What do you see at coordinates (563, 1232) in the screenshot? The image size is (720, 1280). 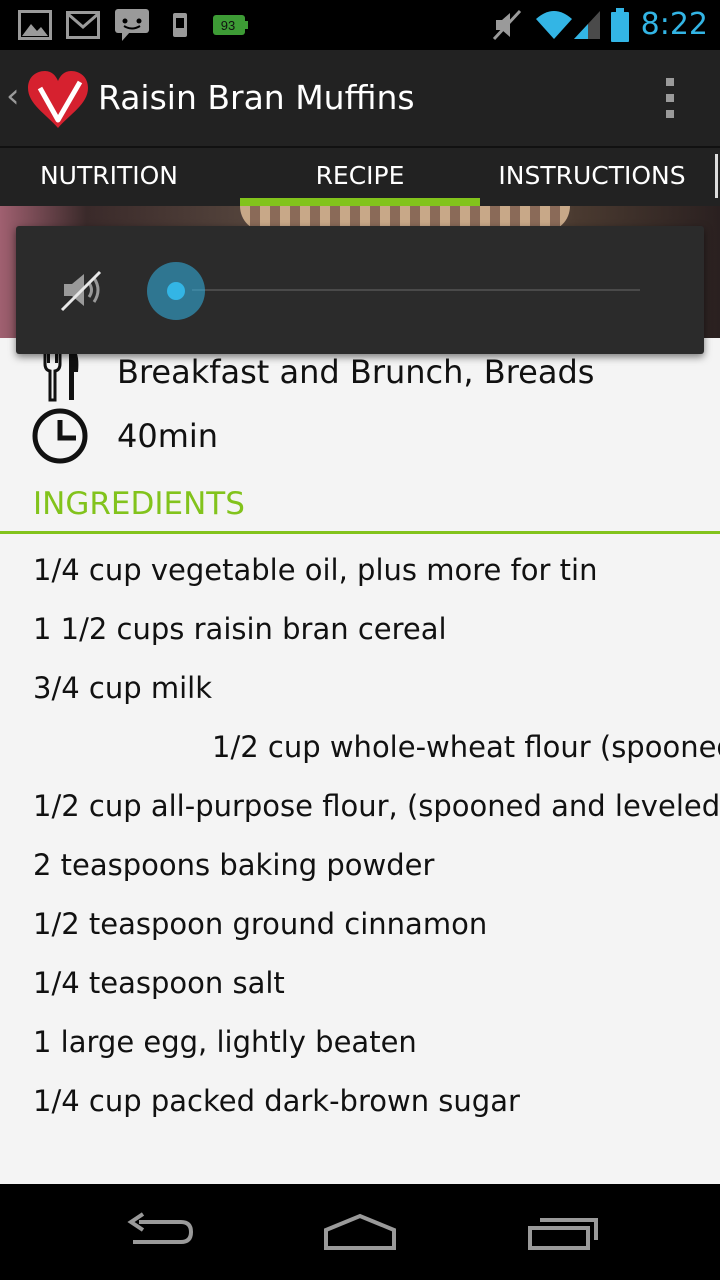 I see `recent-apps-icon` at bounding box center [563, 1232].